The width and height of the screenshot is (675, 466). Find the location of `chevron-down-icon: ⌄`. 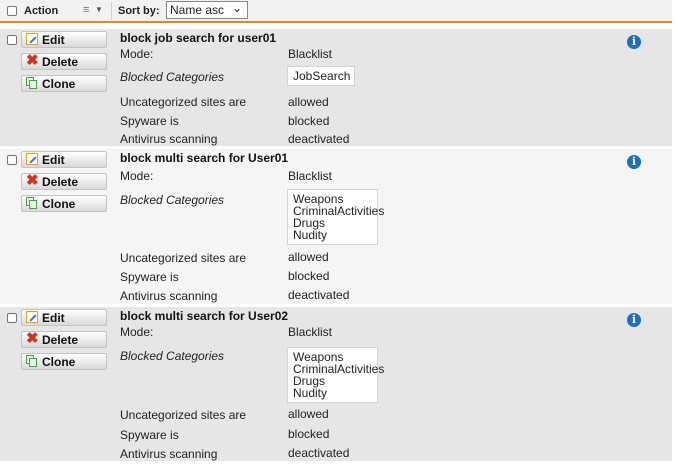

chevron-down-icon: ⌄ is located at coordinates (236, 8).